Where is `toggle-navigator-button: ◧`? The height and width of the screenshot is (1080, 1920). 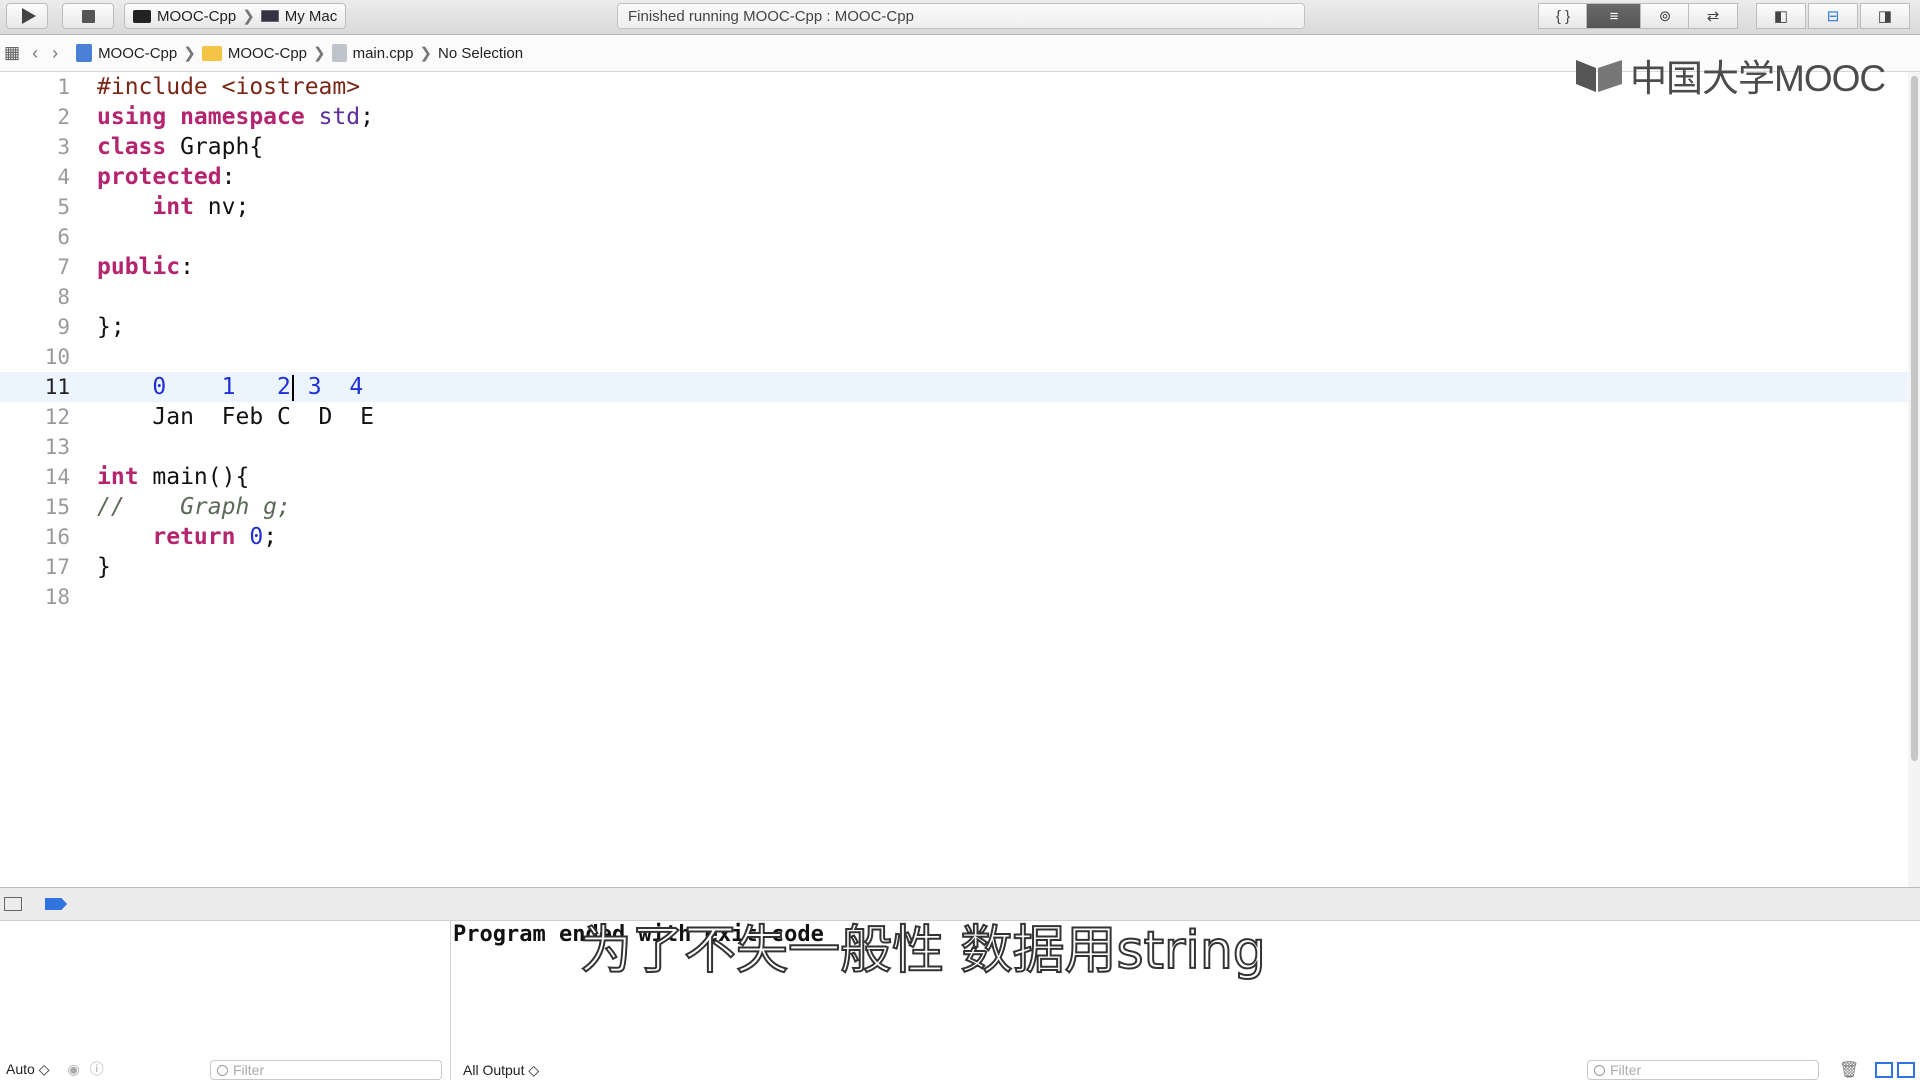 toggle-navigator-button: ◧ is located at coordinates (1781, 16).